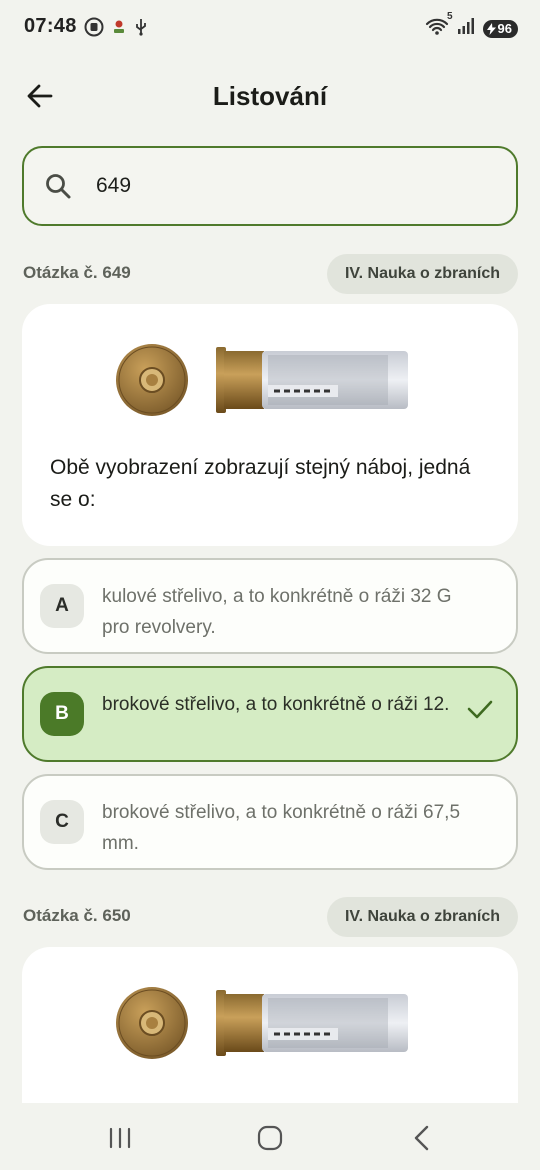 This screenshot has height=1170, width=540. I want to click on wifi-icon: 5, so click(439, 26).